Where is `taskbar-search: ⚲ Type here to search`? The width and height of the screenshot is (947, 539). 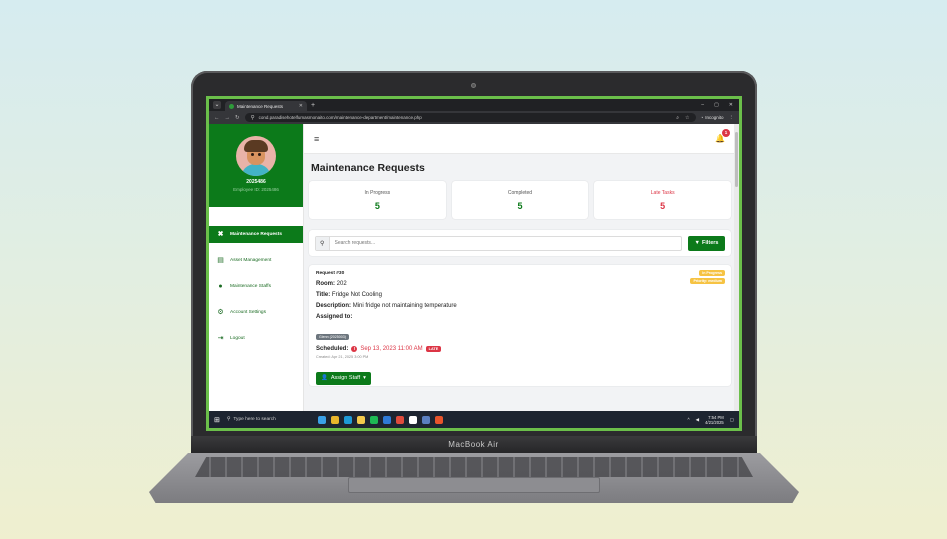
taskbar-search: ⚲ Type here to search is located at coordinates (260, 419).